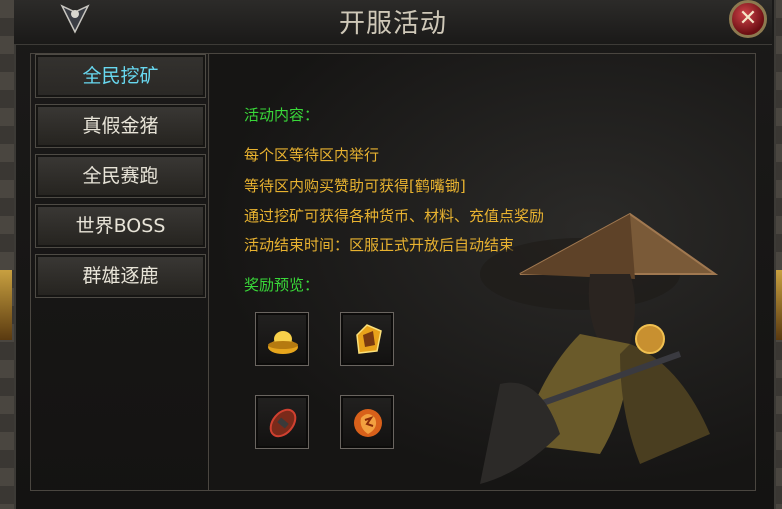 Image resolution: width=782 pixels, height=509 pixels. What do you see at coordinates (120, 76) in the screenshot?
I see `tab-mining: 全民挖矿` at bounding box center [120, 76].